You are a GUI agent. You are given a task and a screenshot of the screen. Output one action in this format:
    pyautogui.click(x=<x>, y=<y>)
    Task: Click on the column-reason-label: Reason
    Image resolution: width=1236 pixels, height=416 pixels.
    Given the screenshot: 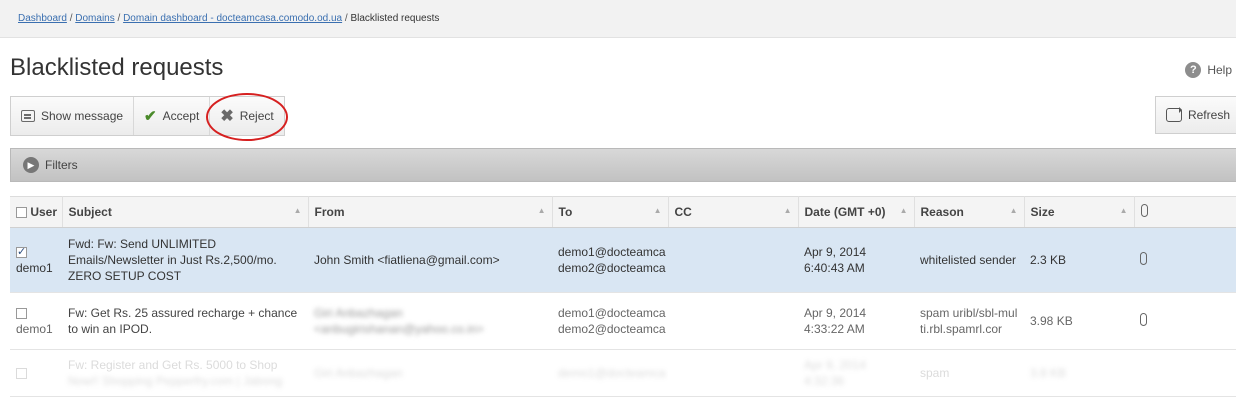 What is the action you would take?
    pyautogui.click(x=942, y=212)
    